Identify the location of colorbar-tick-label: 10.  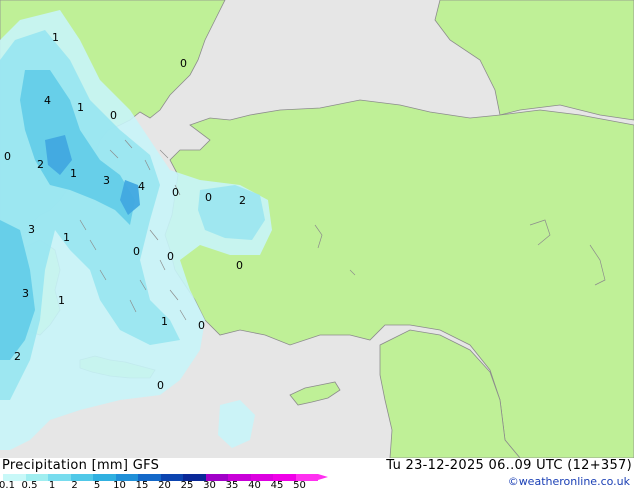
(119, 485).